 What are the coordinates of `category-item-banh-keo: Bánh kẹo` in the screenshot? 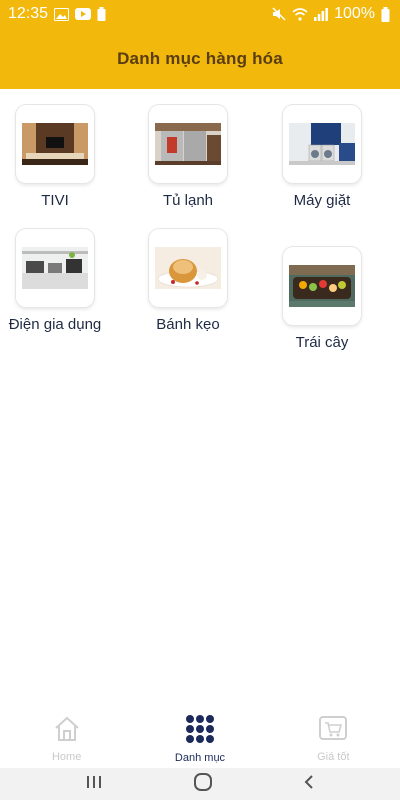 It's located at (188, 282).